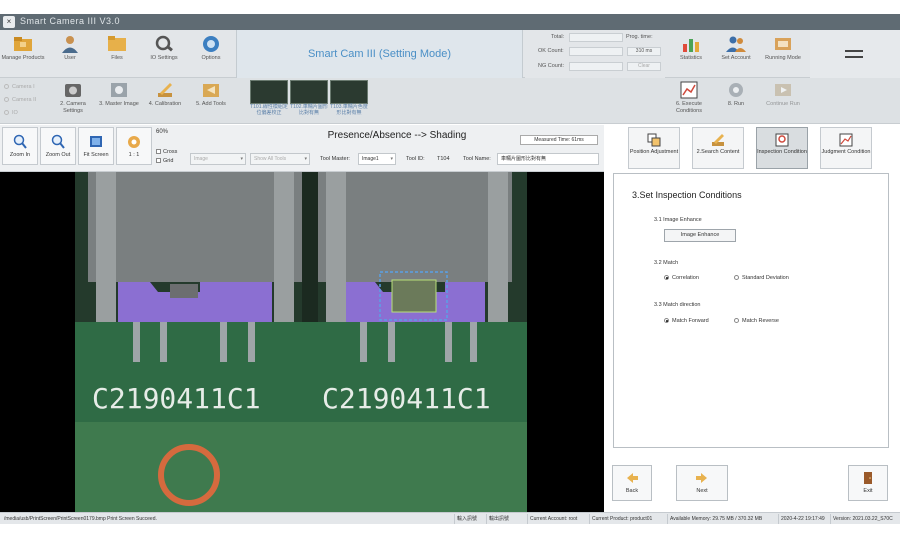 The width and height of the screenshot is (900, 538). Describe the element at coordinates (11, 113) in the screenshot. I see `io-option: IO` at that location.